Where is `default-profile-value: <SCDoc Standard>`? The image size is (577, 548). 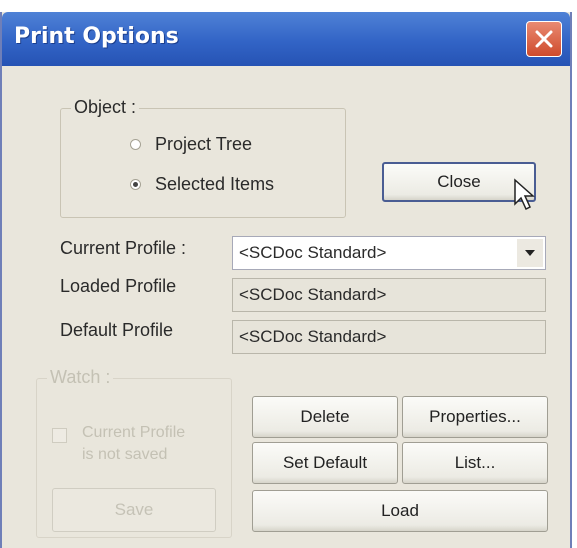 default-profile-value: <SCDoc Standard> is located at coordinates (313, 336).